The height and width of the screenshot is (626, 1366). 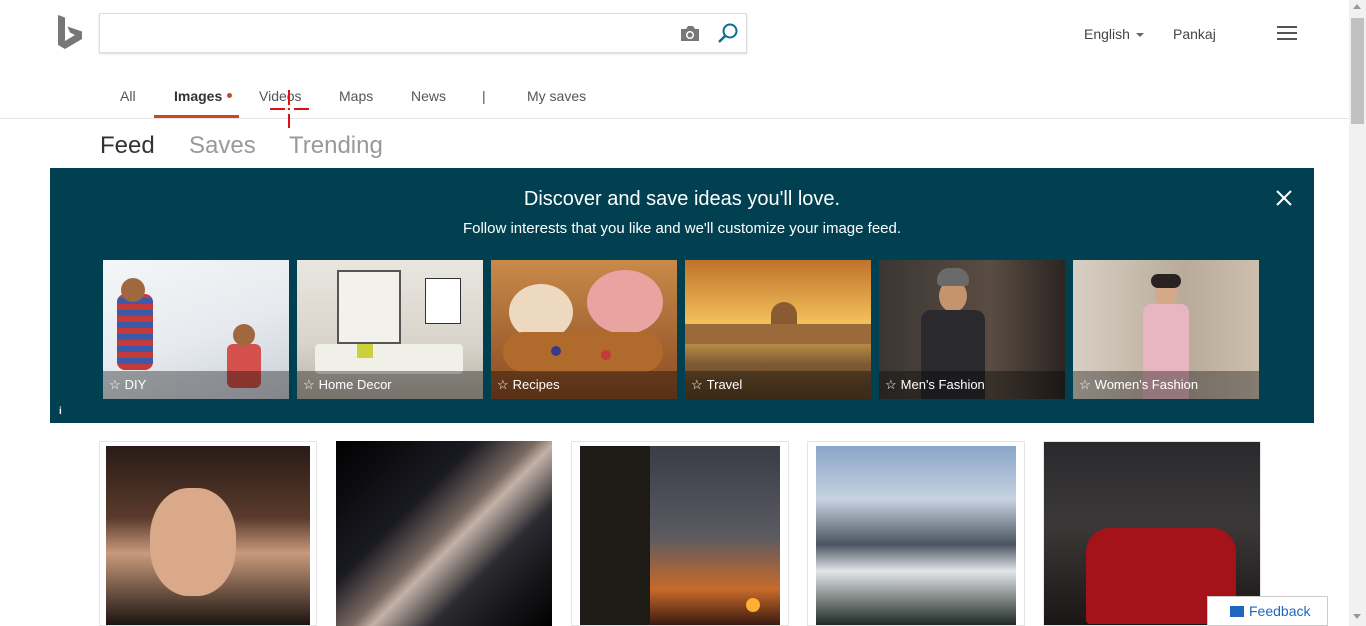 I want to click on tile-label: Men's Fashion, so click(x=942, y=384).